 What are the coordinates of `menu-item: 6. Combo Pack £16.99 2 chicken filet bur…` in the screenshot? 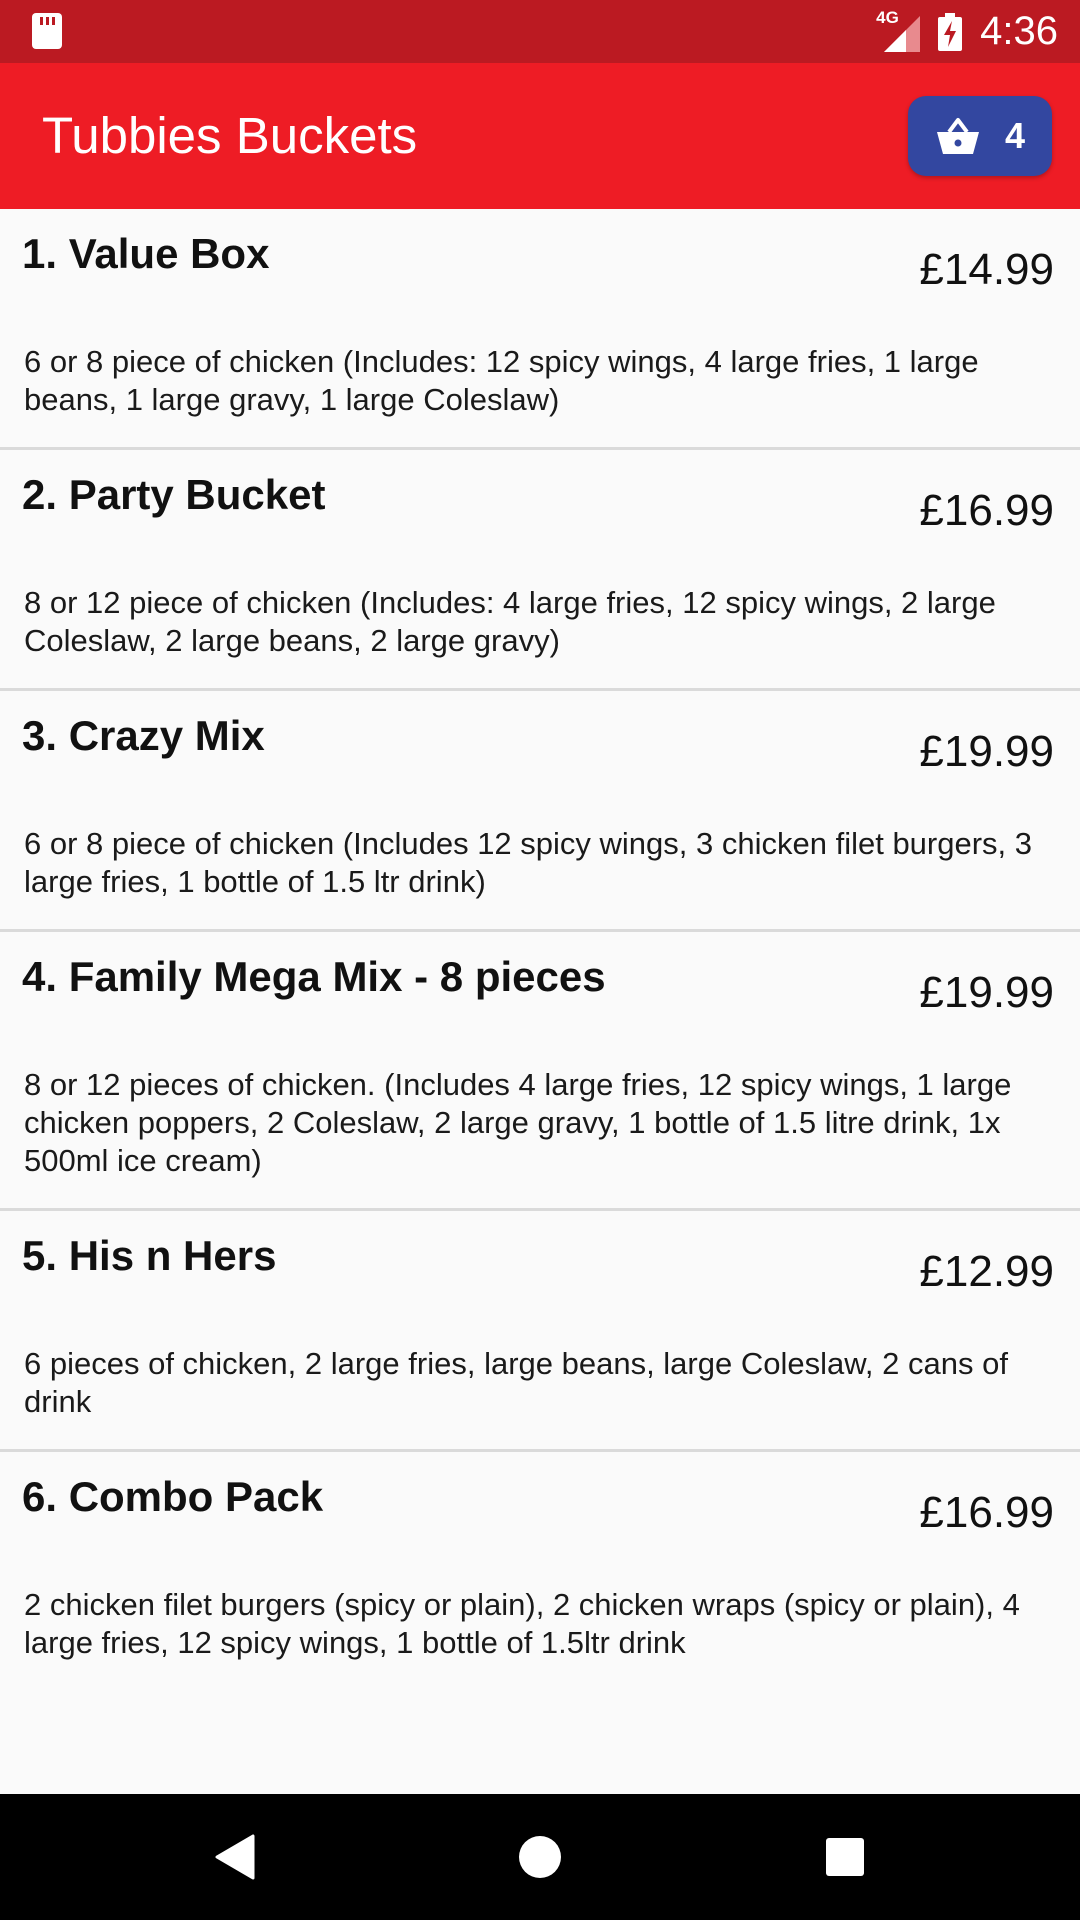 It's located at (540, 1571).